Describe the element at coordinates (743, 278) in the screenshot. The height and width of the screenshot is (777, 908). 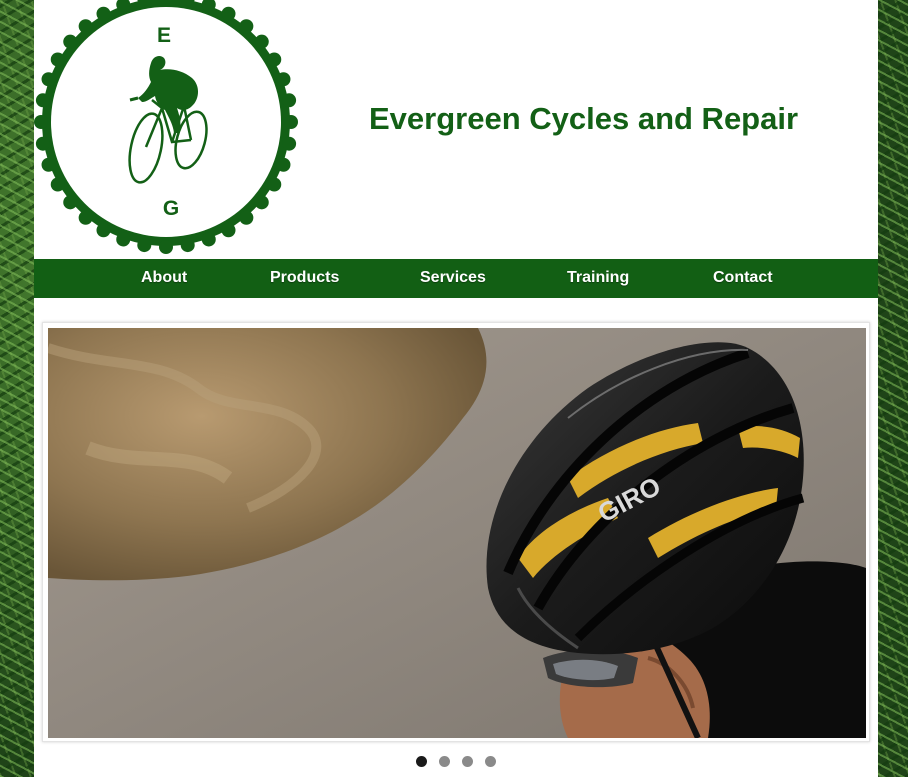
I see `nav-item-contact: Contact` at that location.